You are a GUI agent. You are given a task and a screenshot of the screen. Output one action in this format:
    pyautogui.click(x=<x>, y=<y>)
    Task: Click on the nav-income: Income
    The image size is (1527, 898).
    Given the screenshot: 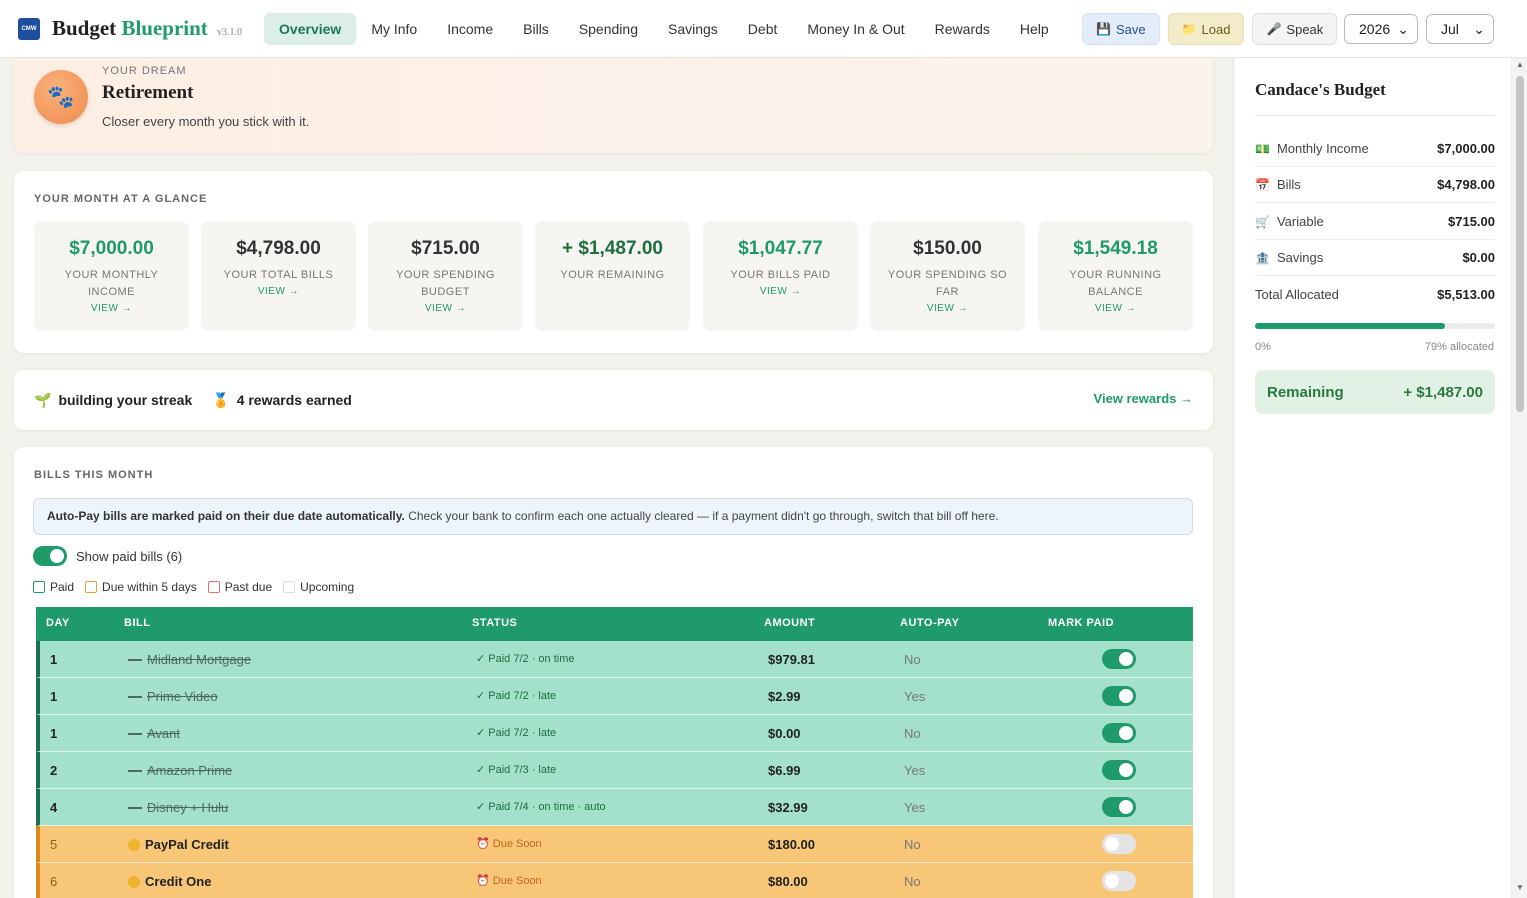 What is the action you would take?
    pyautogui.click(x=470, y=29)
    